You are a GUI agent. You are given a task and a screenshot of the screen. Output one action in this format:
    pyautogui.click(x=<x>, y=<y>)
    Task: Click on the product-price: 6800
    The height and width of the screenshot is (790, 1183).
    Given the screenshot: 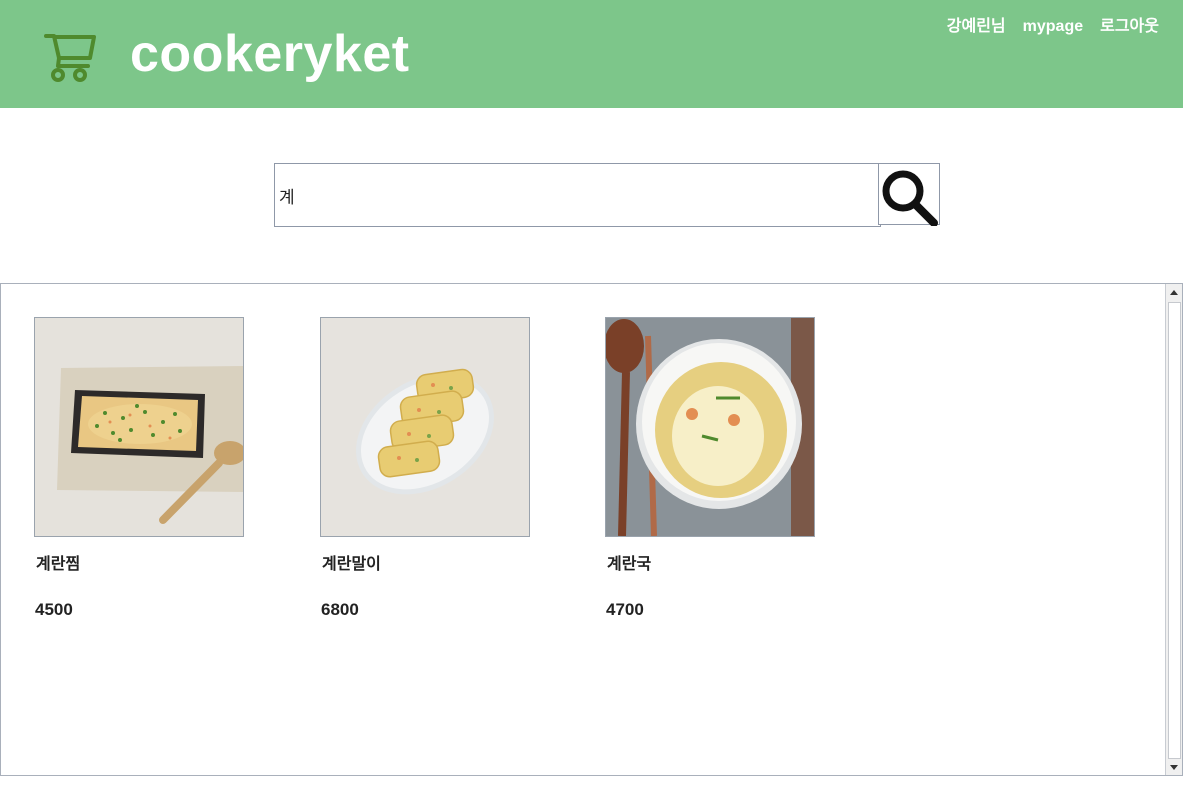 What is the action you would take?
    pyautogui.click(x=340, y=609)
    